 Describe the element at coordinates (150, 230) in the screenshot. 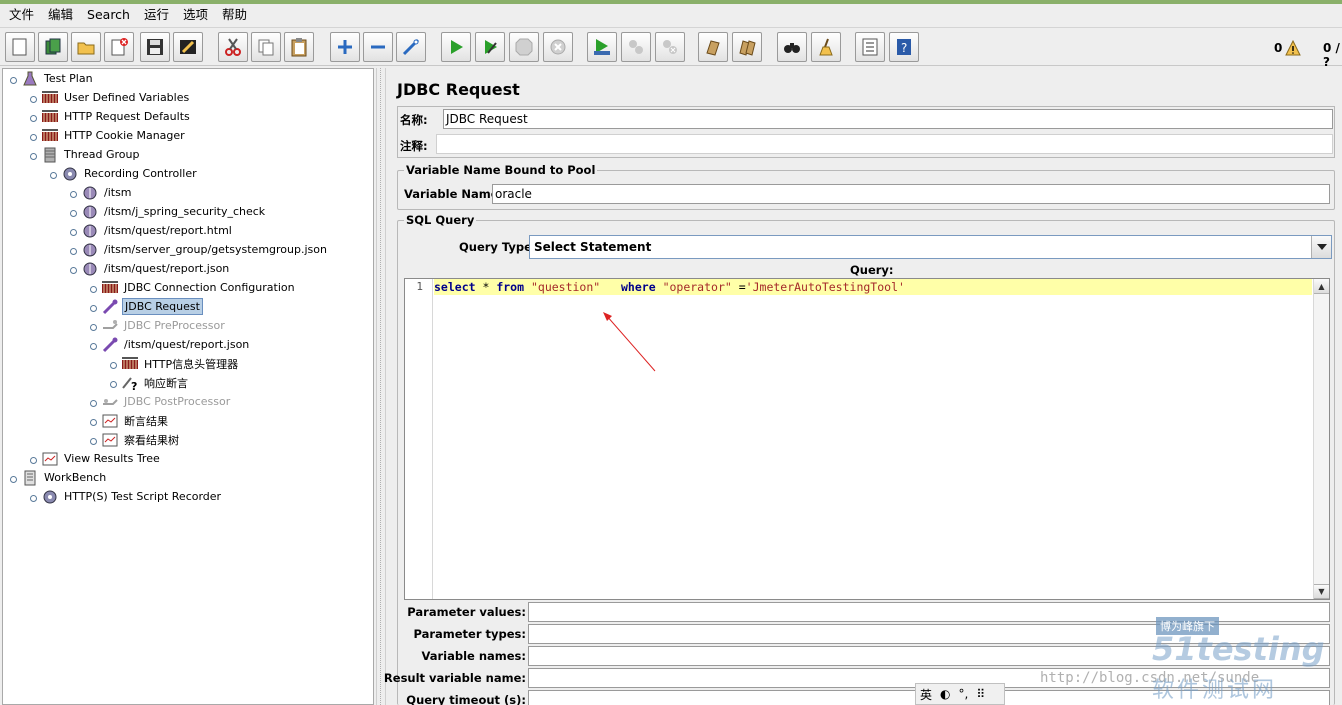

I see `tree-node: /itsm/quest/report.html` at that location.